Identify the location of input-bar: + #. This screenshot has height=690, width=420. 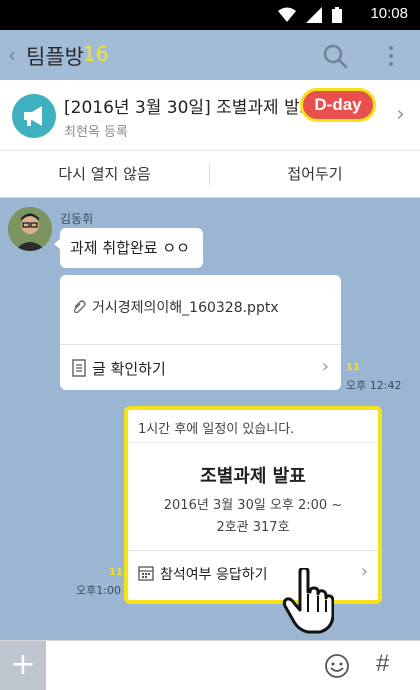
(210, 665).